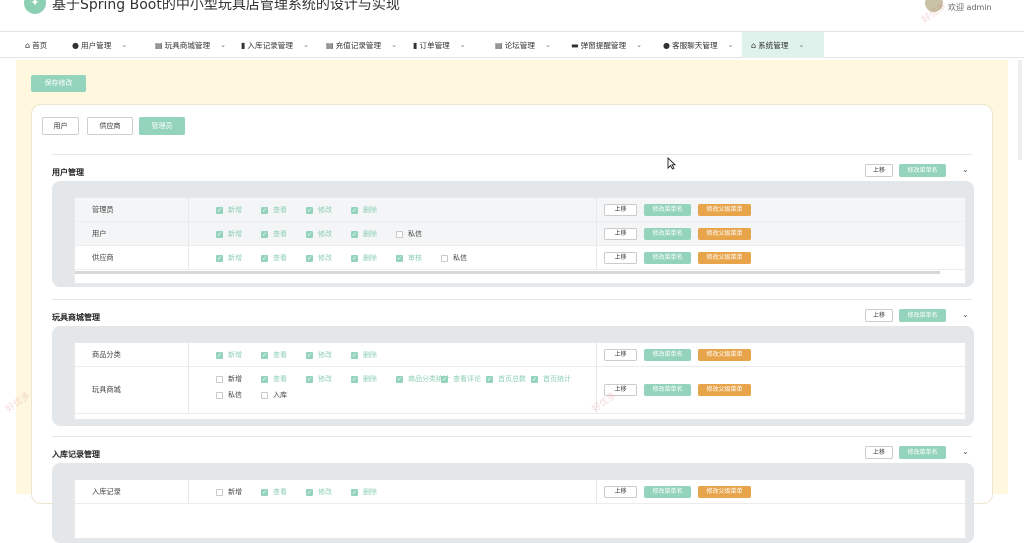  What do you see at coordinates (280, 45) in the screenshot?
I see `nav-item-stock-in: ▮ 入库记录管理 ⌄` at bounding box center [280, 45].